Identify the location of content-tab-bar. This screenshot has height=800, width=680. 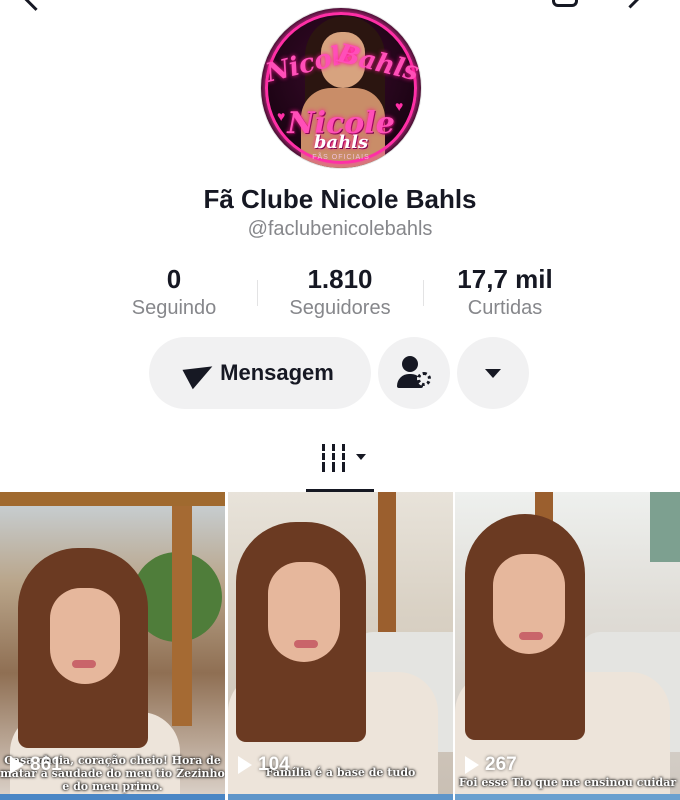
(340, 464).